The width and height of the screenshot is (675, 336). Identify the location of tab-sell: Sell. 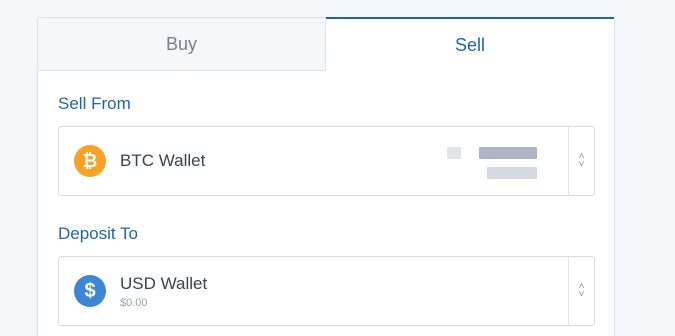
(470, 44).